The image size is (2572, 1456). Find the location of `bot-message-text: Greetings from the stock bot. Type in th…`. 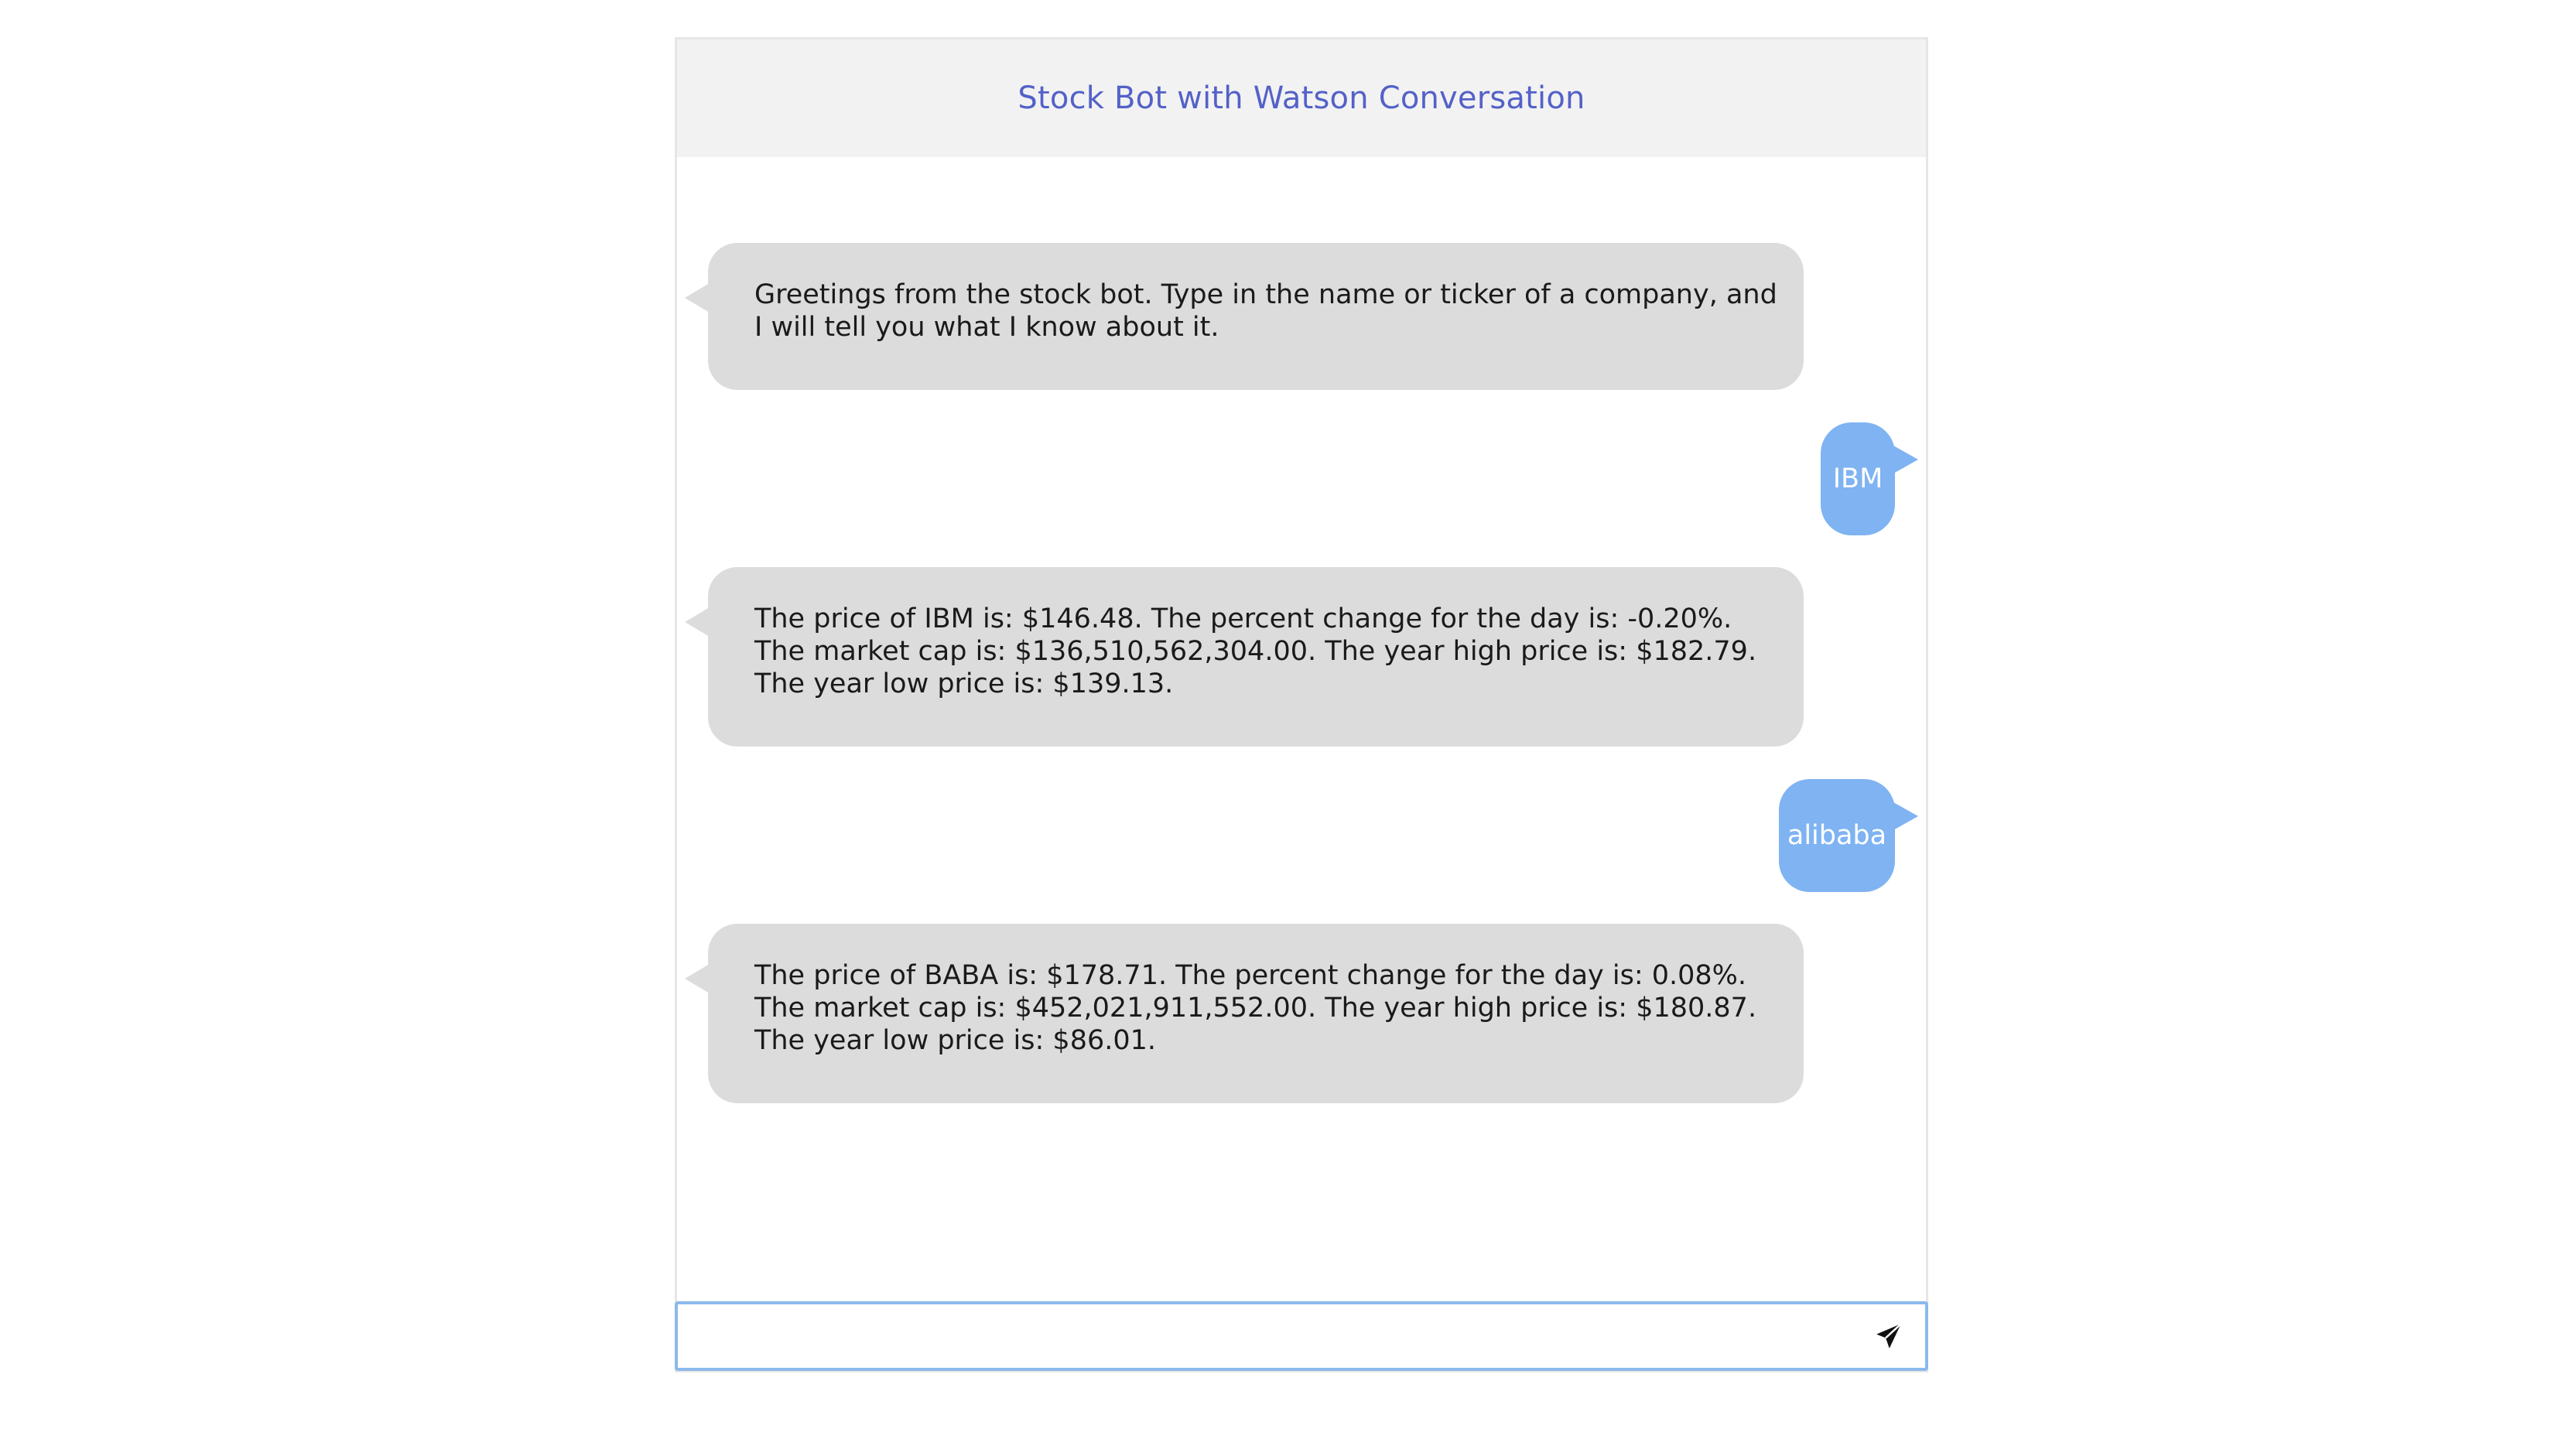

bot-message-text: Greetings from the stock bot. Type in th… is located at coordinates (1265, 311).